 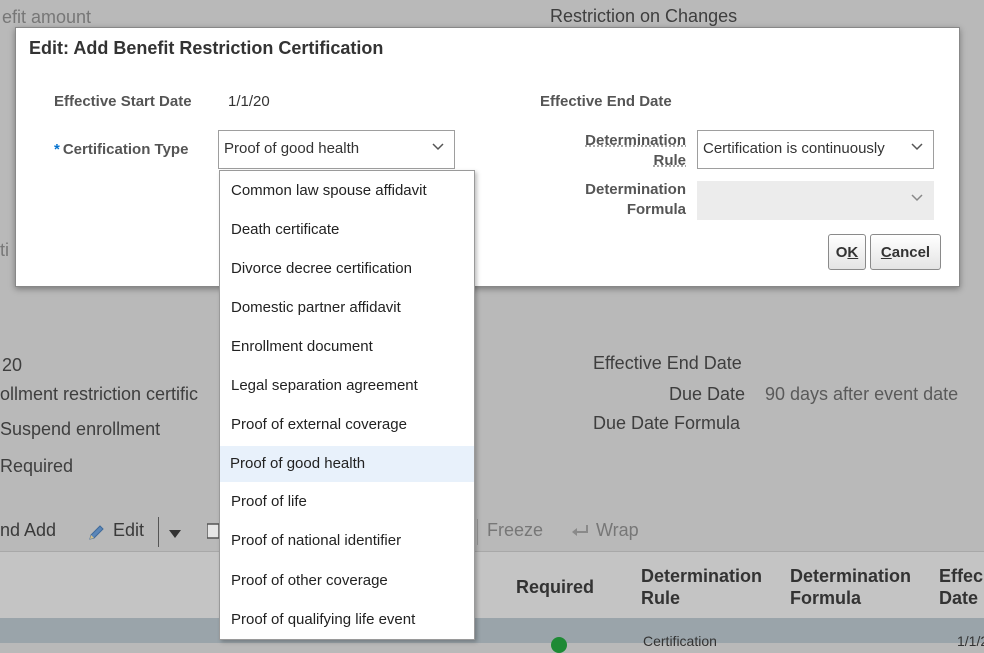 What do you see at coordinates (347, 386) in the screenshot?
I see `dropdown-option: Legal separation agreement` at bounding box center [347, 386].